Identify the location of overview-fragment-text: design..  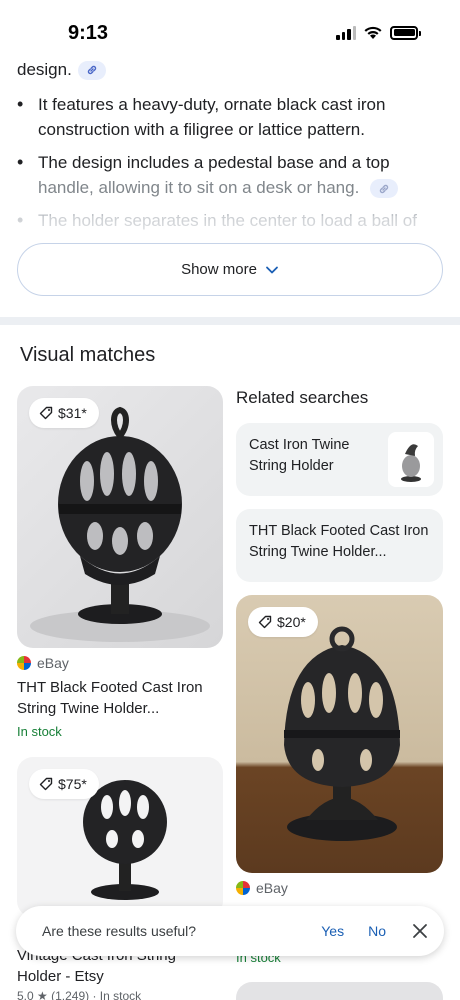
(44, 69).